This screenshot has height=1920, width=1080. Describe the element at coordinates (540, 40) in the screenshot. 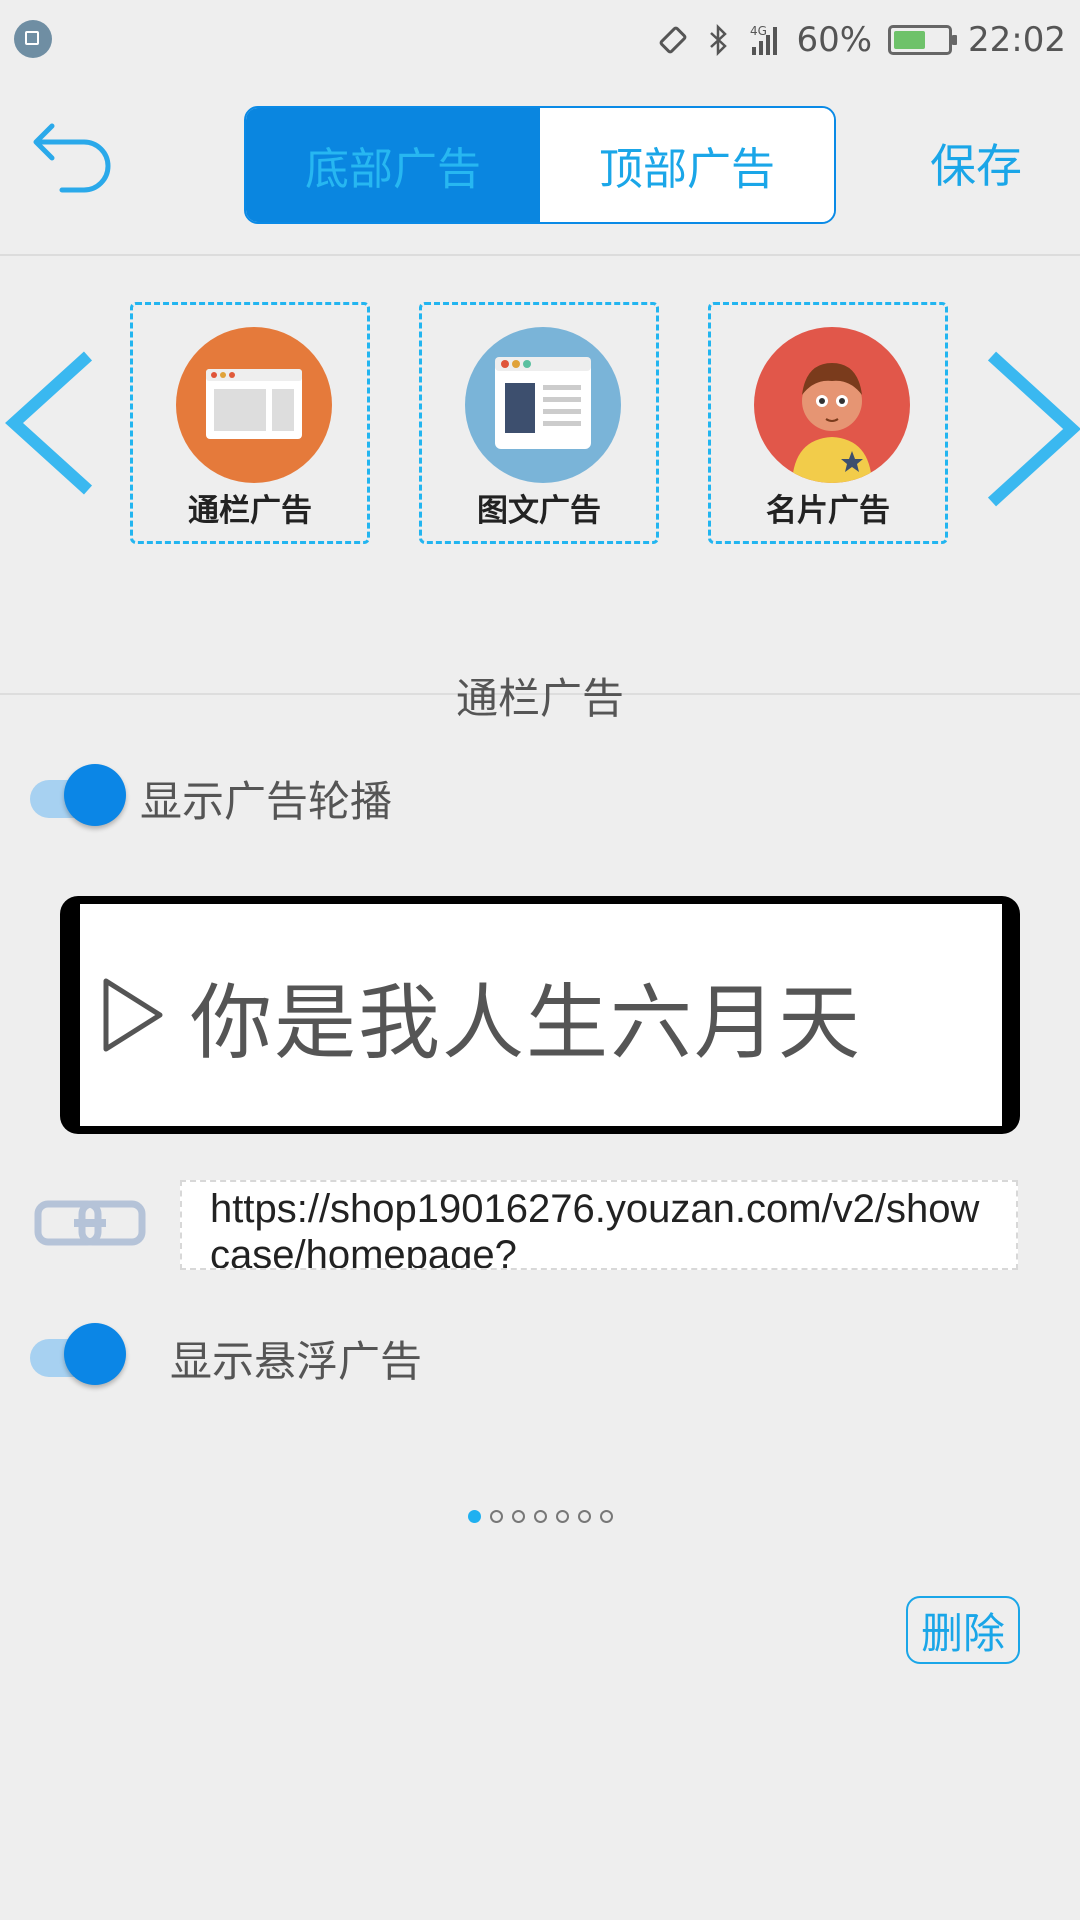

I see `status-bar: 4G 60% 22:02` at that location.